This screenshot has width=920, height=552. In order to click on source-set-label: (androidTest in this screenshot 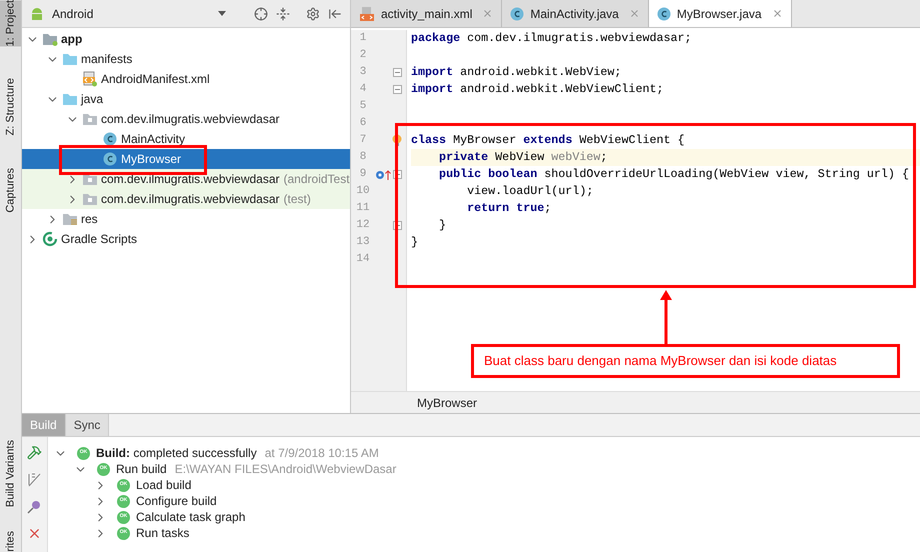, I will do `click(317, 179)`.